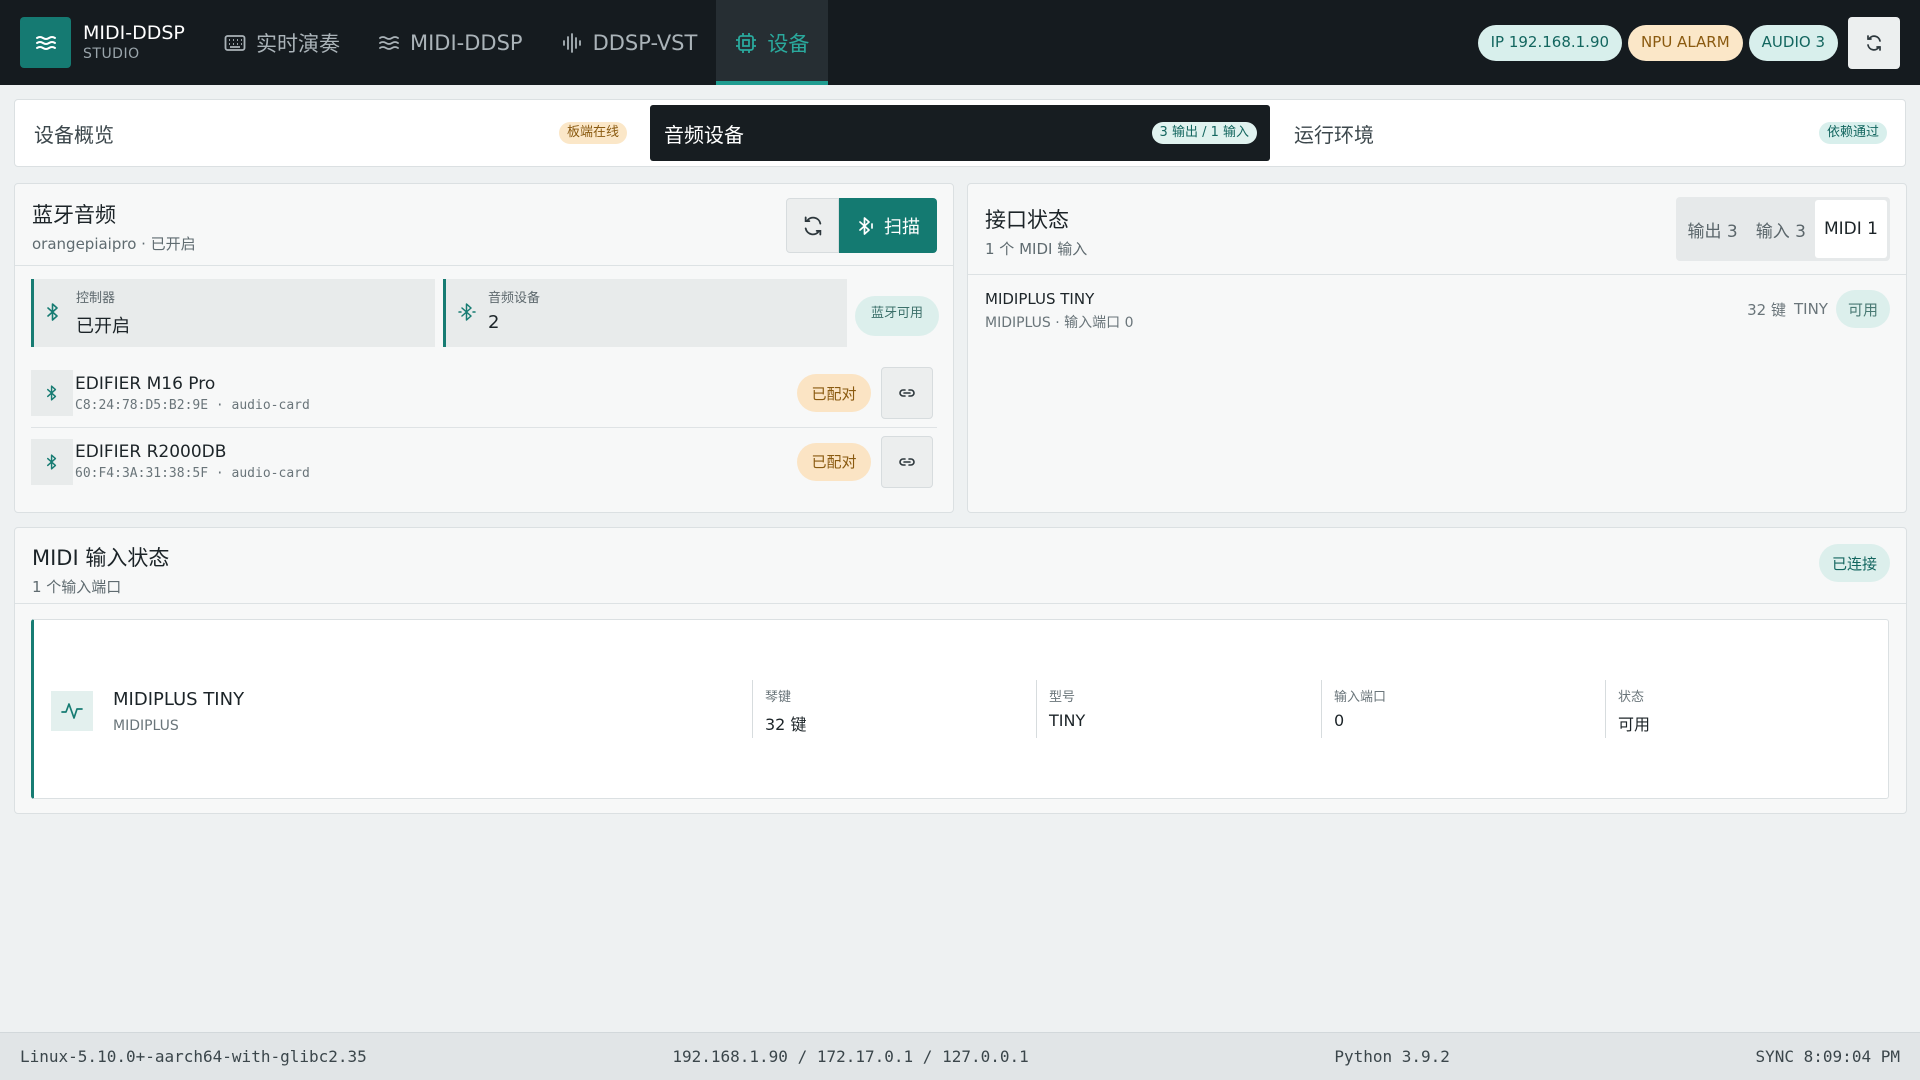 The width and height of the screenshot is (1920, 1080). I want to click on tab-audio-devices: 音频设备 3 输出 / 1 输入, so click(960, 133).